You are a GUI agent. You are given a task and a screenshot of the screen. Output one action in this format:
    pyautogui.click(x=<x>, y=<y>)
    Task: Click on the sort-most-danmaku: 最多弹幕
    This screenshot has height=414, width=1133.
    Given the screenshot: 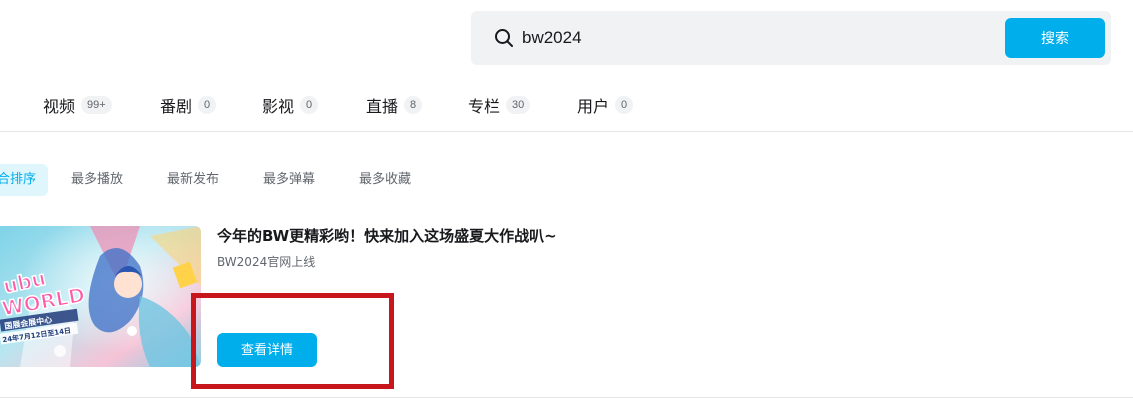 What is the action you would take?
    pyautogui.click(x=289, y=180)
    